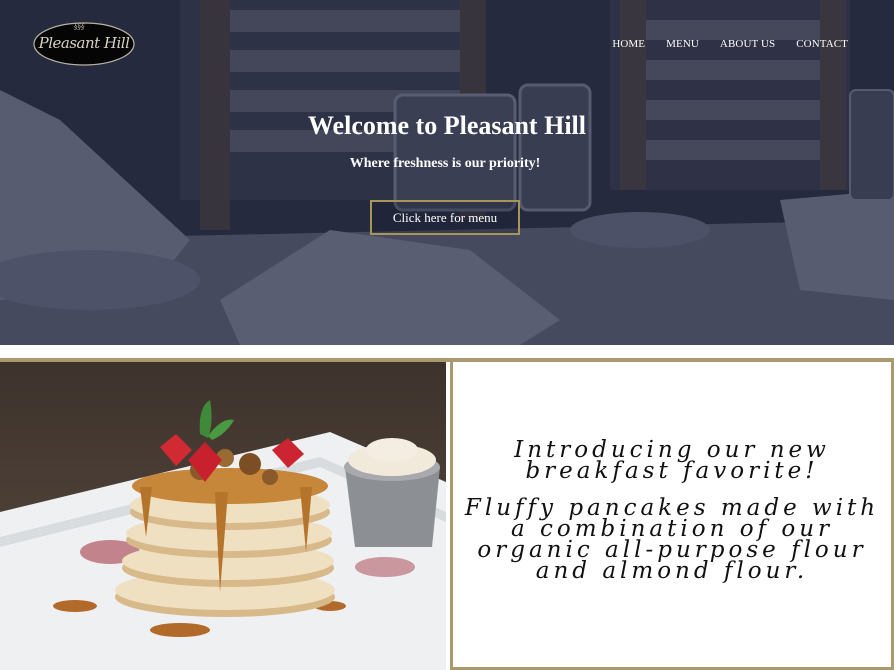 The height and width of the screenshot is (670, 894). I want to click on promo-heading: Introducing our new breakfast favorite!, so click(672, 460).